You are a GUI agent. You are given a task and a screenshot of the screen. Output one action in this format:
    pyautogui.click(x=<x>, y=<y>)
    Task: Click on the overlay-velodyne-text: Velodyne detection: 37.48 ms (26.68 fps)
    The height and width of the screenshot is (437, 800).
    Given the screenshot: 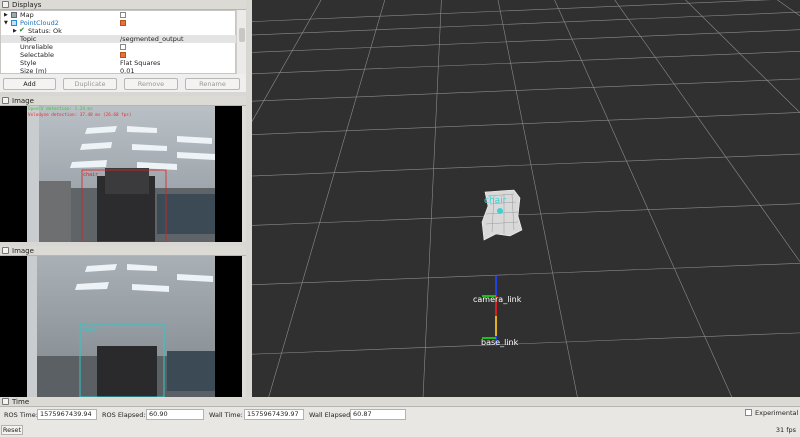 What is the action you would take?
    pyautogui.click(x=79, y=115)
    